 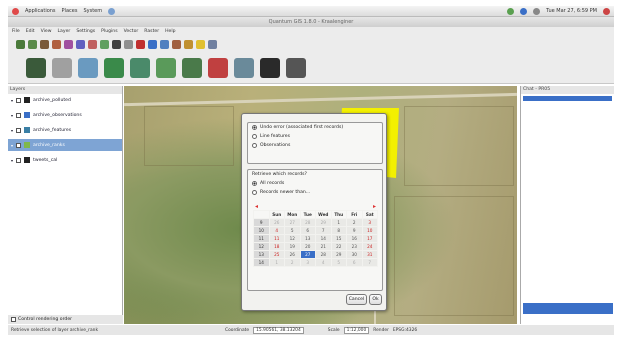 What do you see at coordinates (131, 31) in the screenshot?
I see `menu-vector: Vector` at bounding box center [131, 31].